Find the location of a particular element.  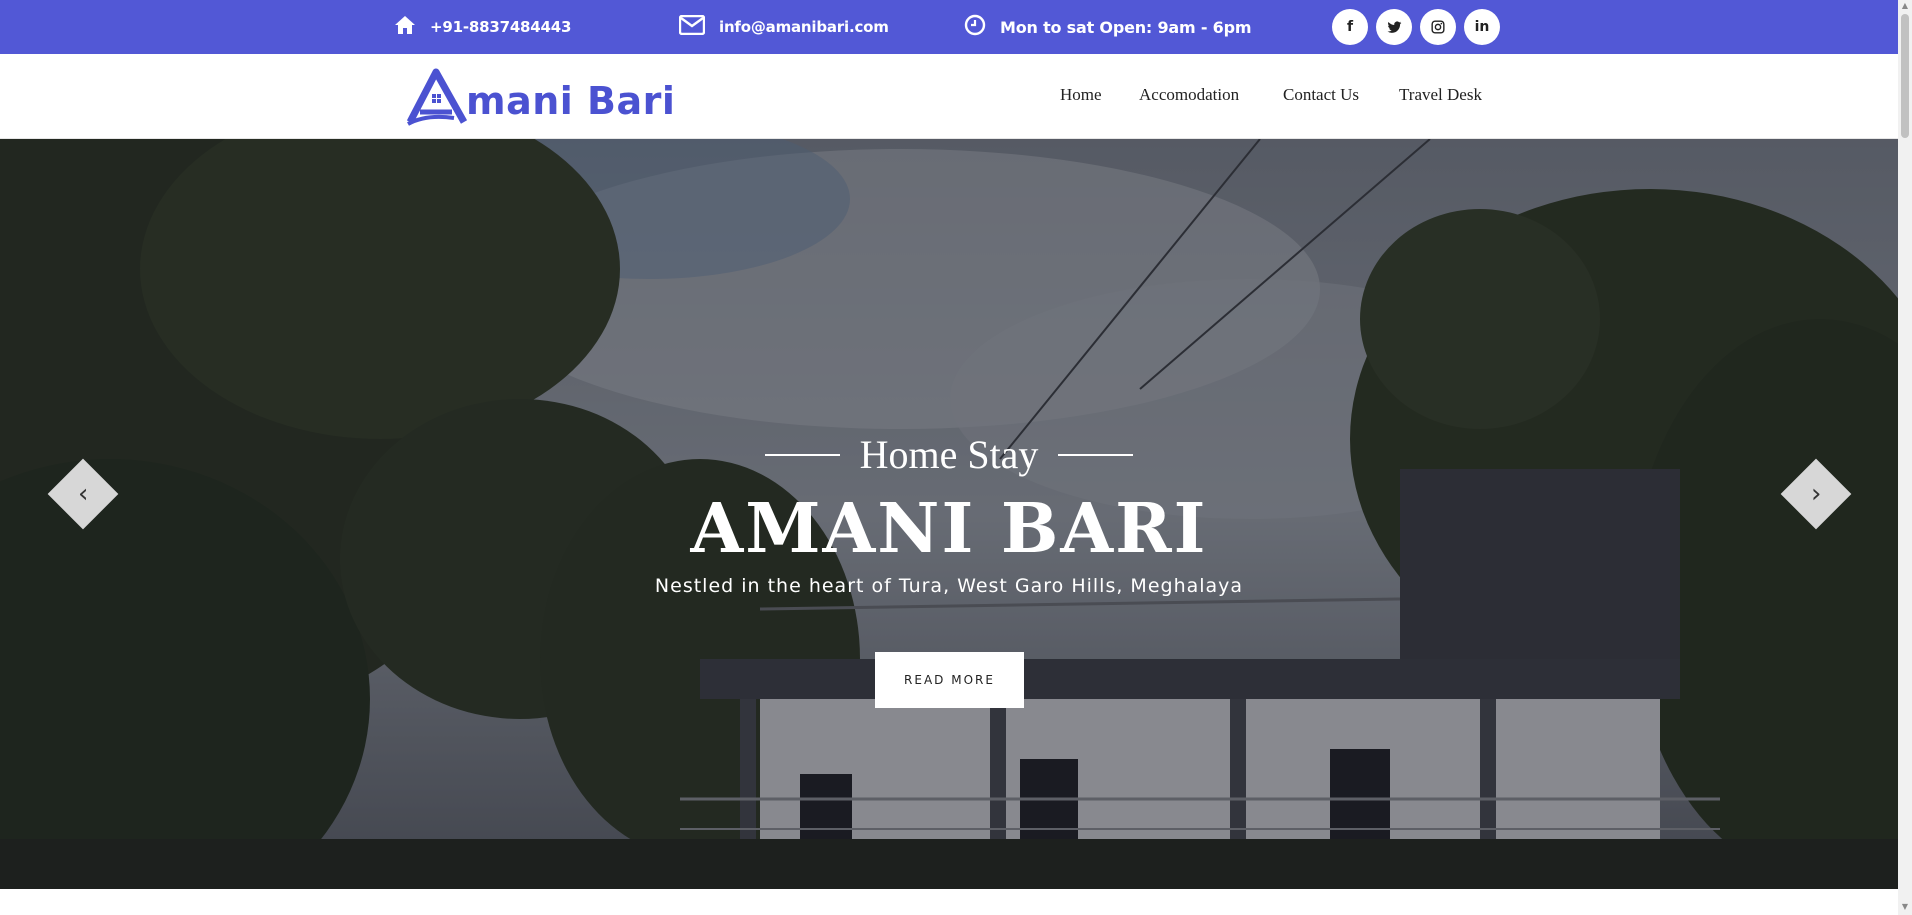

main-nav: Home Accomodation Contact Us Travel Desk is located at coordinates (949, 96).